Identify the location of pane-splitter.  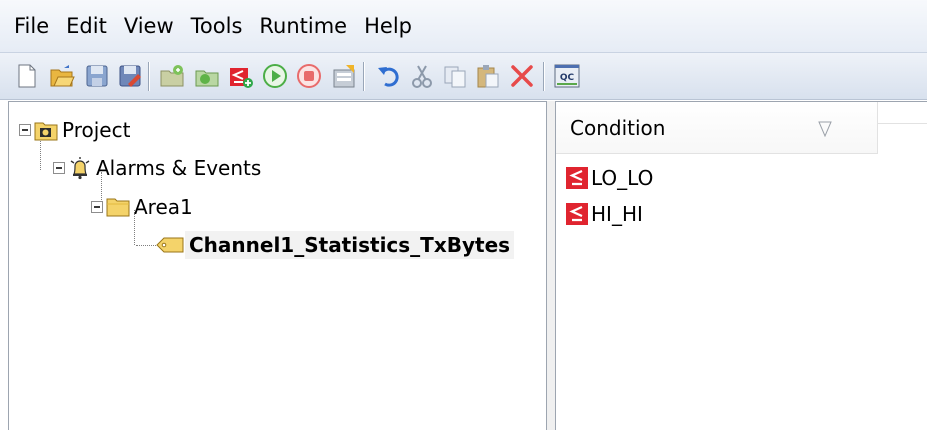
(551, 265).